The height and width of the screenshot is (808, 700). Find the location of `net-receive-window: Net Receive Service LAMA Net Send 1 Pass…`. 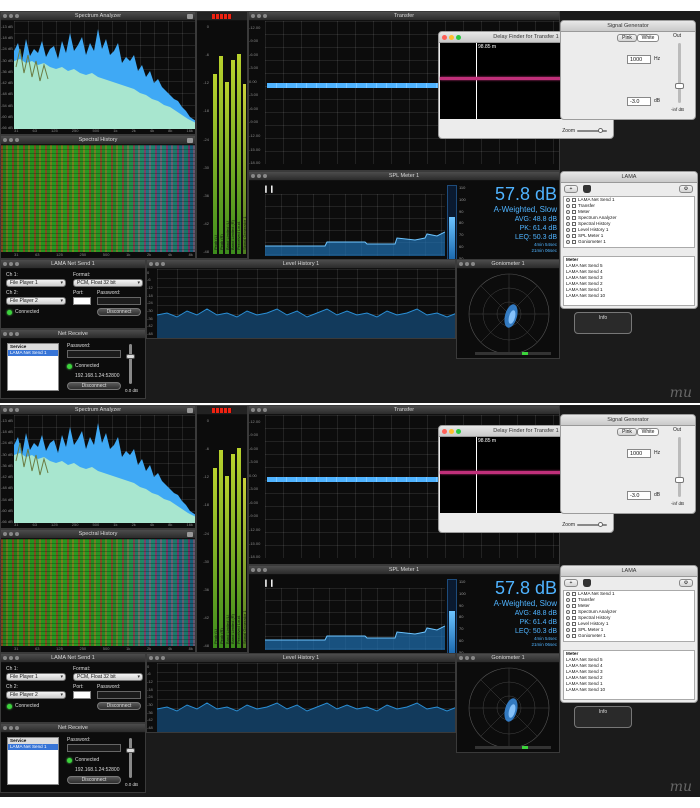

net-receive-window: Net Receive Service LAMA Net Send 1 Pass… is located at coordinates (73, 758).